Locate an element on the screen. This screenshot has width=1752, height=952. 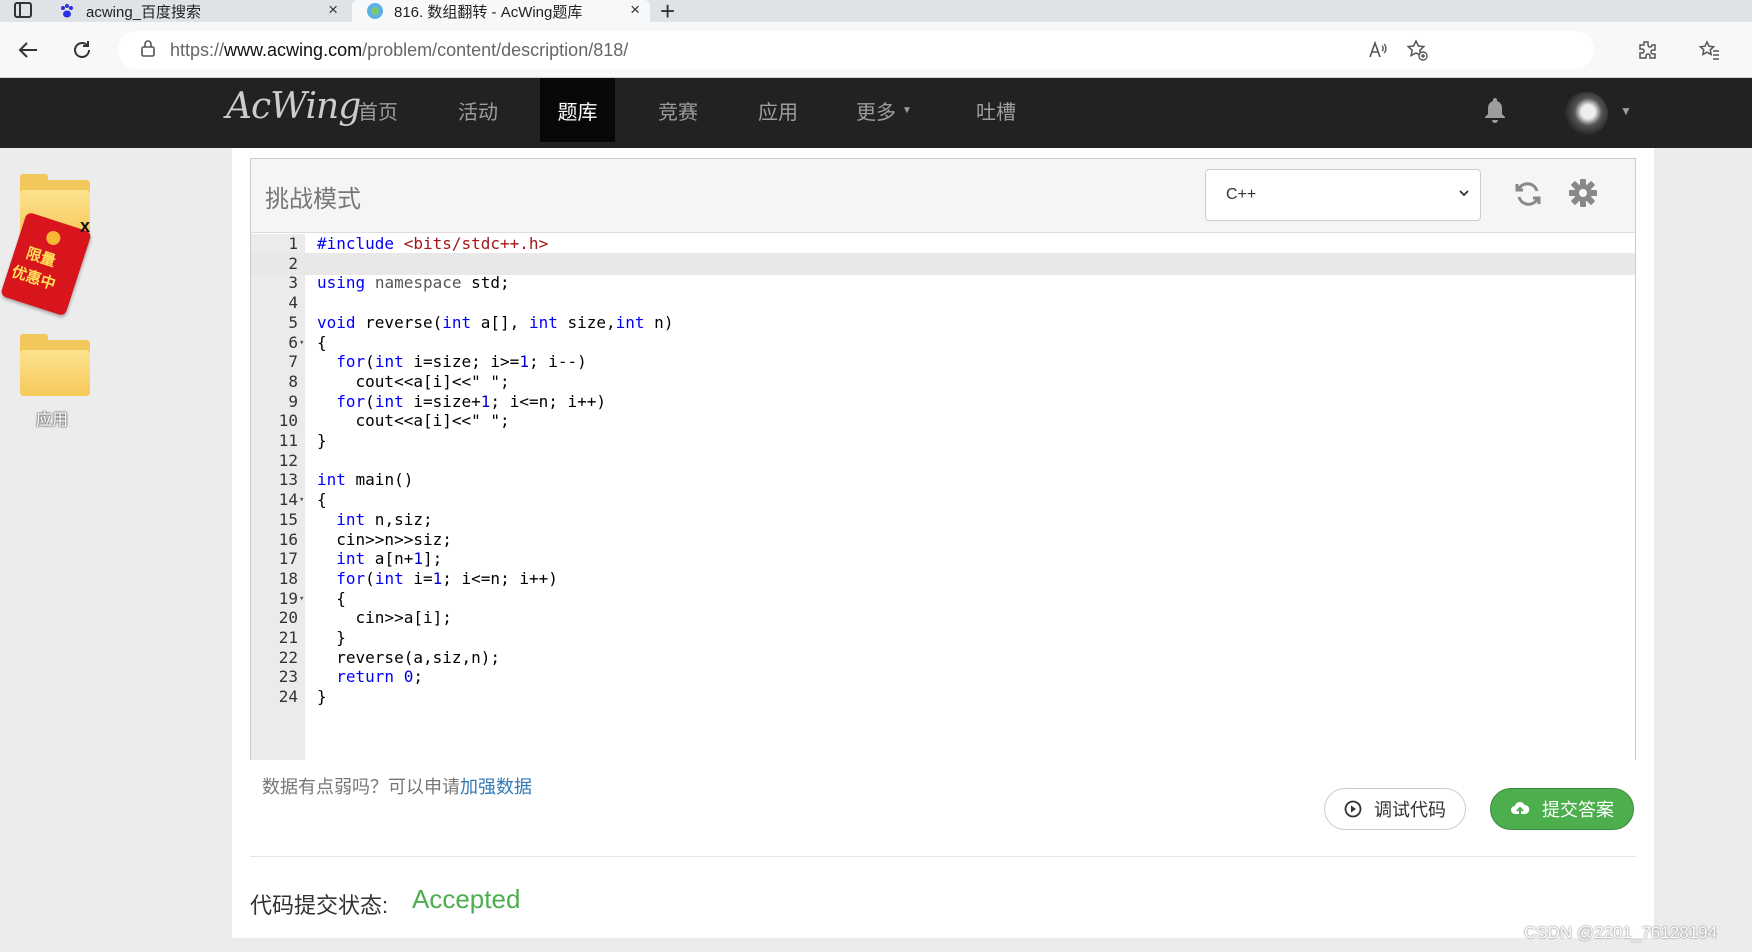
code-text: return 0; is located at coordinates (370, 677).